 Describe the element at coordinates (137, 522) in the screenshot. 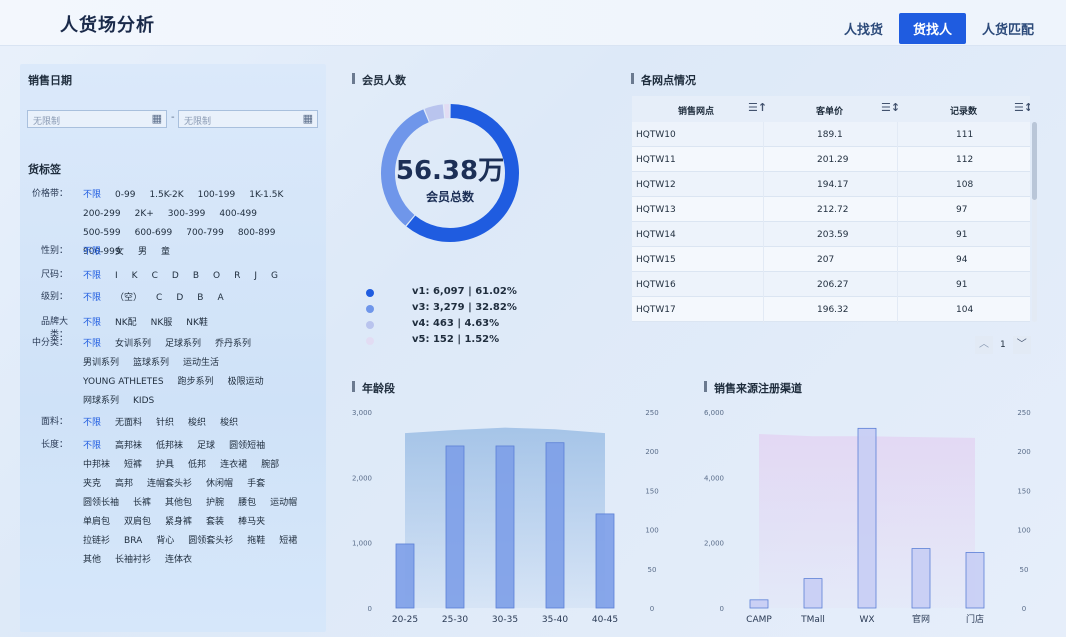

I see `filter-option: 双肩包` at that location.